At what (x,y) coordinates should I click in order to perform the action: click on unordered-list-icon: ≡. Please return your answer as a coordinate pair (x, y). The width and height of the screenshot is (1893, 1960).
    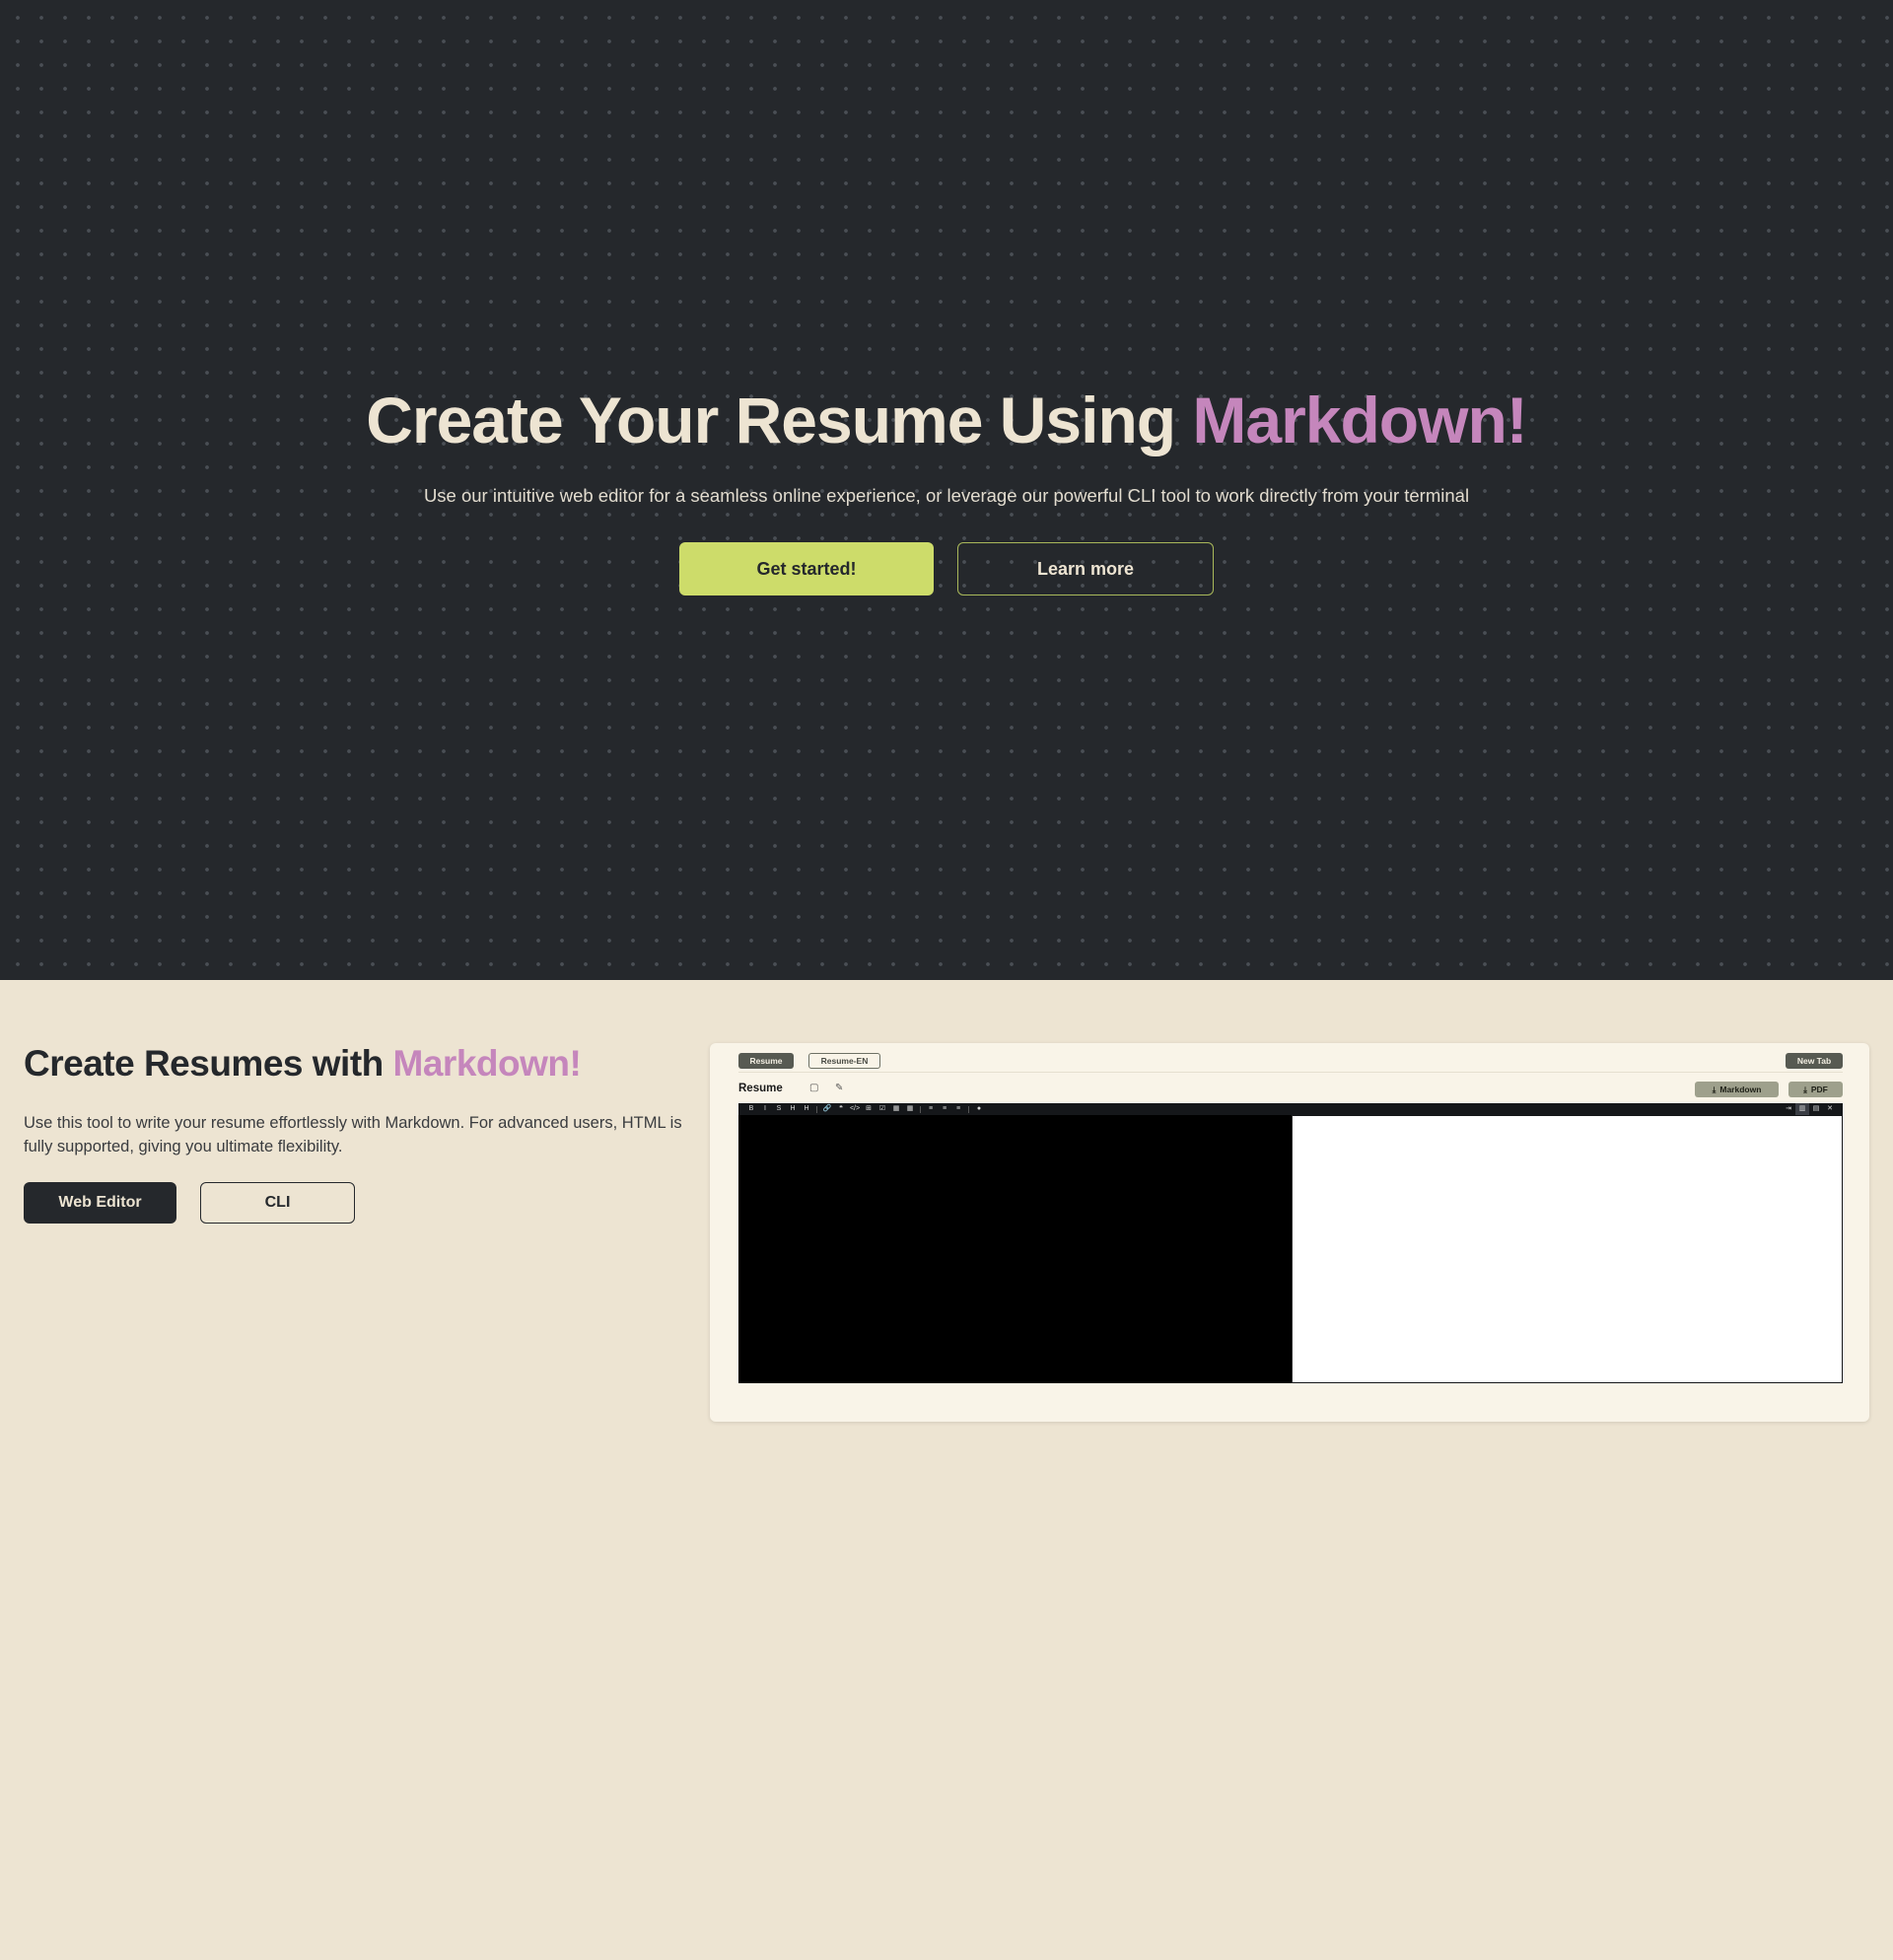
    Looking at the image, I should click on (931, 1109).